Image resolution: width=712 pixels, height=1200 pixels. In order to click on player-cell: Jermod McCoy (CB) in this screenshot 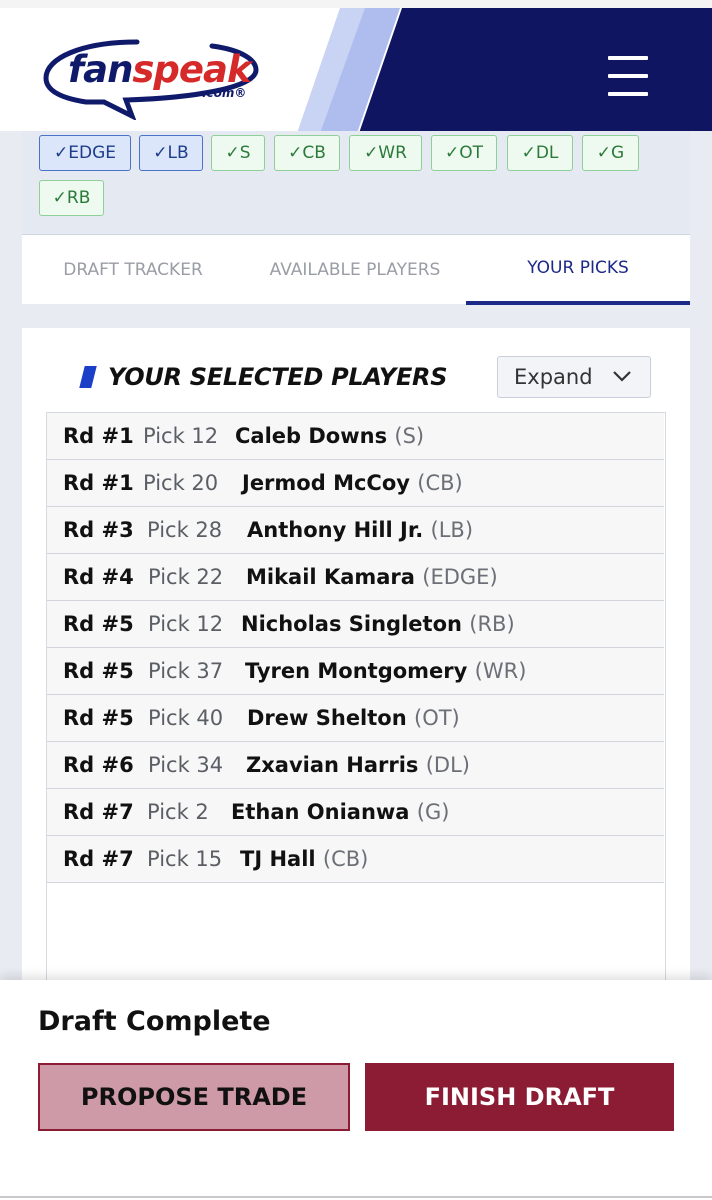, I will do `click(352, 483)`.